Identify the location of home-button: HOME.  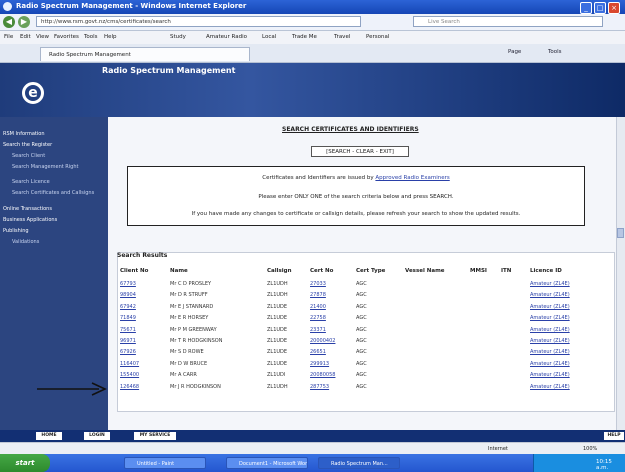
(49, 436).